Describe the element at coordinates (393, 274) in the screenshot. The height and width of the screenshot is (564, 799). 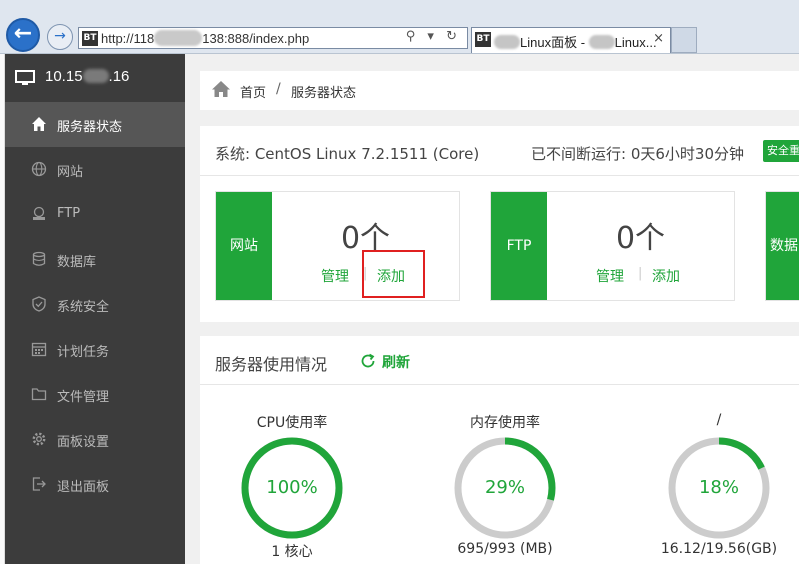
I see `red-highlight-box` at that location.